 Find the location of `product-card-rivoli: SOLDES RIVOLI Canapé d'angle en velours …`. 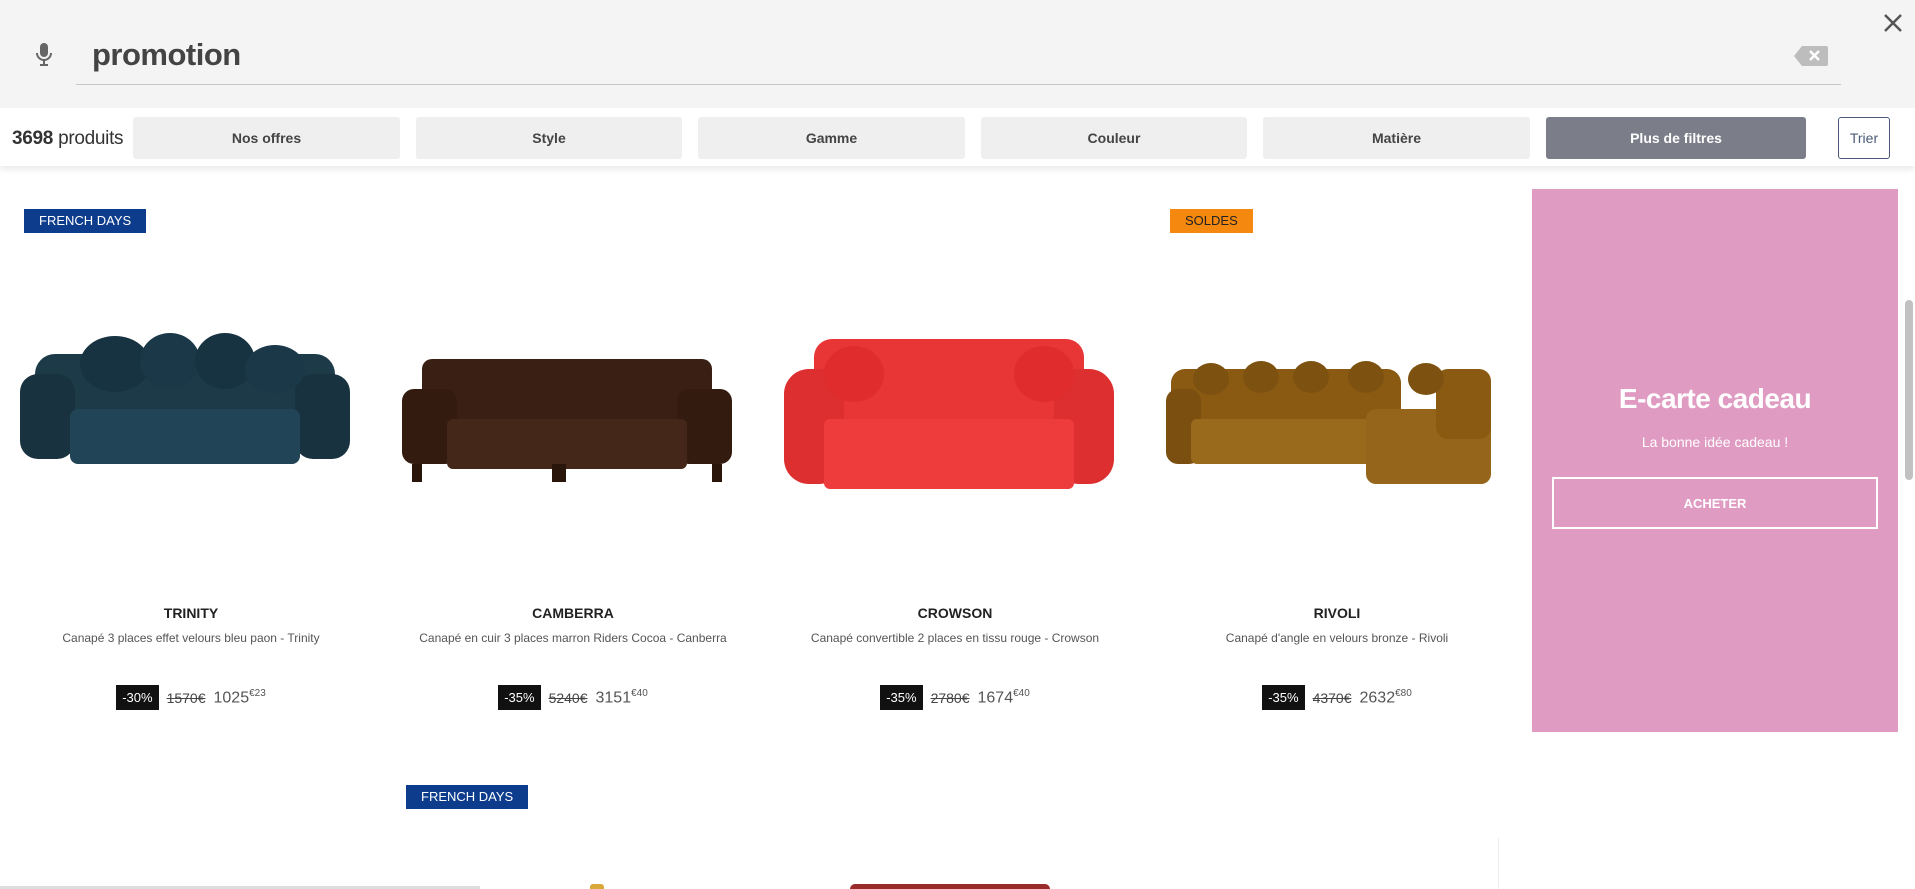

product-card-rivoli: SOLDES RIVOLI Canapé d'angle en velours … is located at coordinates (1337, 459).